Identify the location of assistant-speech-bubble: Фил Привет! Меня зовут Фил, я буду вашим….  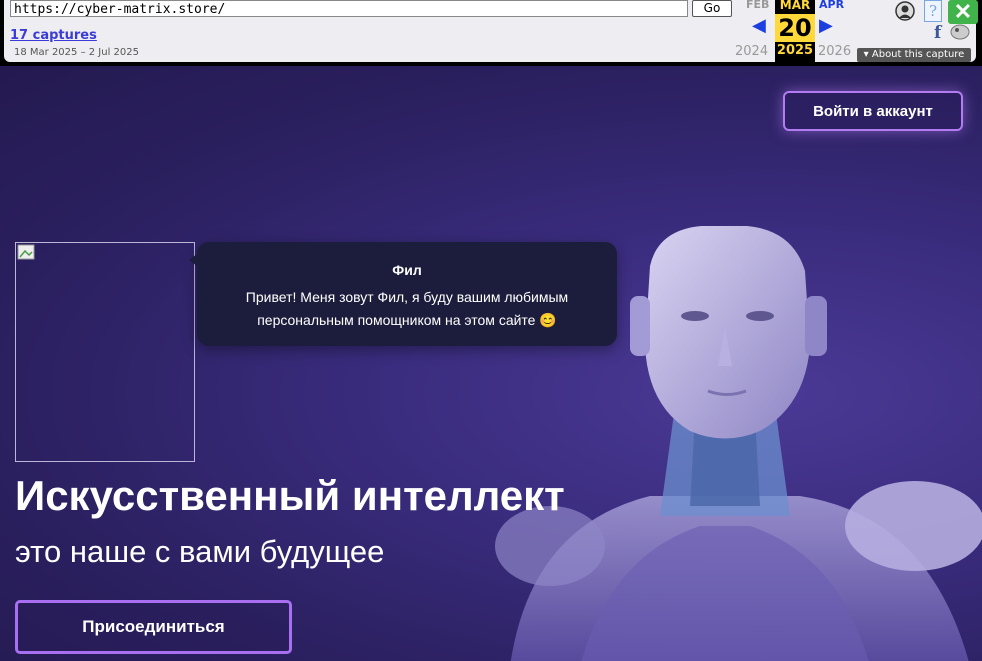
(403, 294).